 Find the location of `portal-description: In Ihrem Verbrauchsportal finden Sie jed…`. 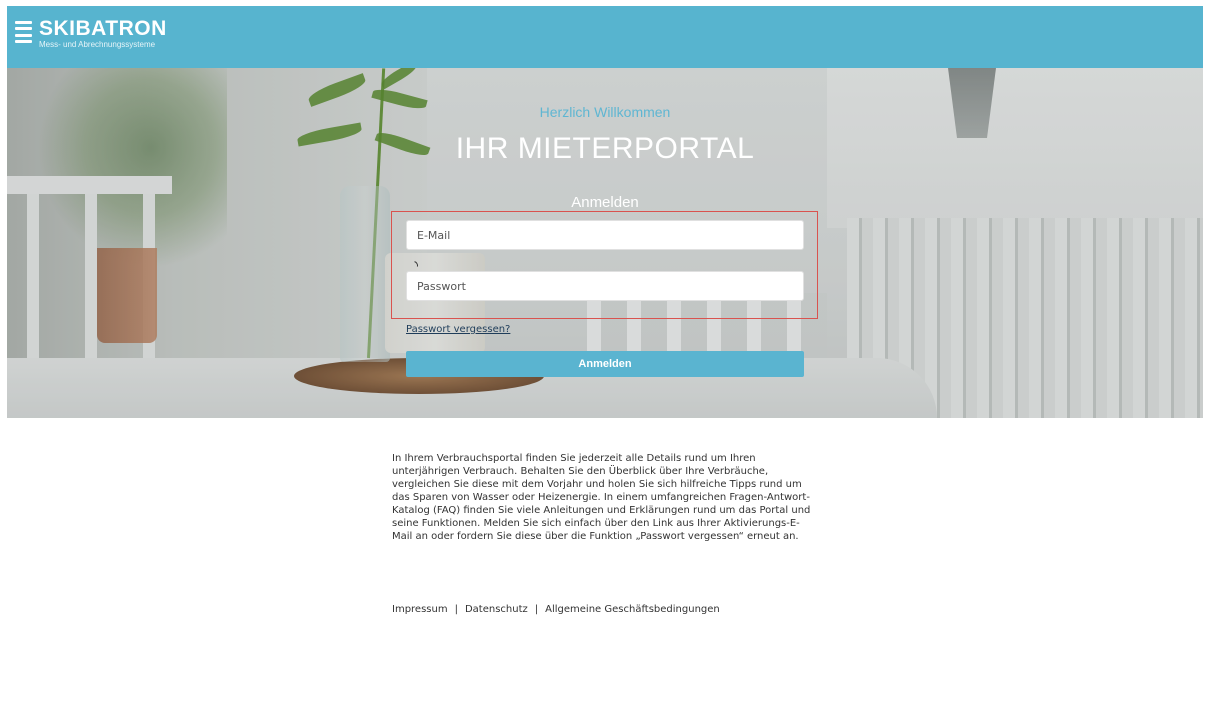

portal-description: In Ihrem Verbrauchsportal finden Sie jed… is located at coordinates (601, 497).